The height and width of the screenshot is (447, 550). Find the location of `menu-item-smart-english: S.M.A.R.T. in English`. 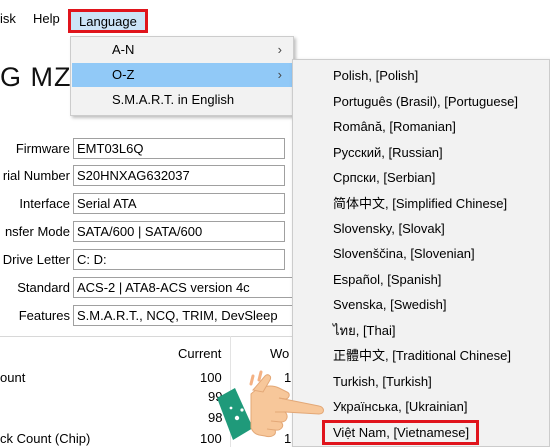

menu-item-smart-english: S.M.A.R.T. in English is located at coordinates (182, 100).